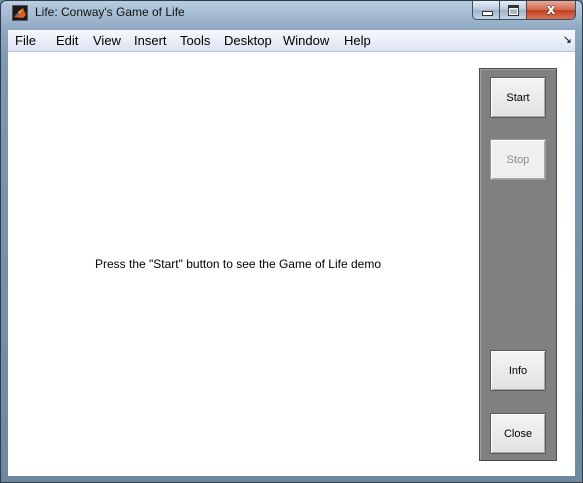 Image resolution: width=583 pixels, height=483 pixels. I want to click on window-title: Life: Conway's Game of Life, so click(110, 12).